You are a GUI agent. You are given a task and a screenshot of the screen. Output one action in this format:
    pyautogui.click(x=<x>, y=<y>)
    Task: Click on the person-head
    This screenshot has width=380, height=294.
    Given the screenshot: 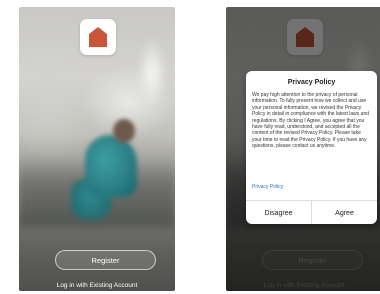 What is the action you would take?
    pyautogui.click(x=124, y=131)
    